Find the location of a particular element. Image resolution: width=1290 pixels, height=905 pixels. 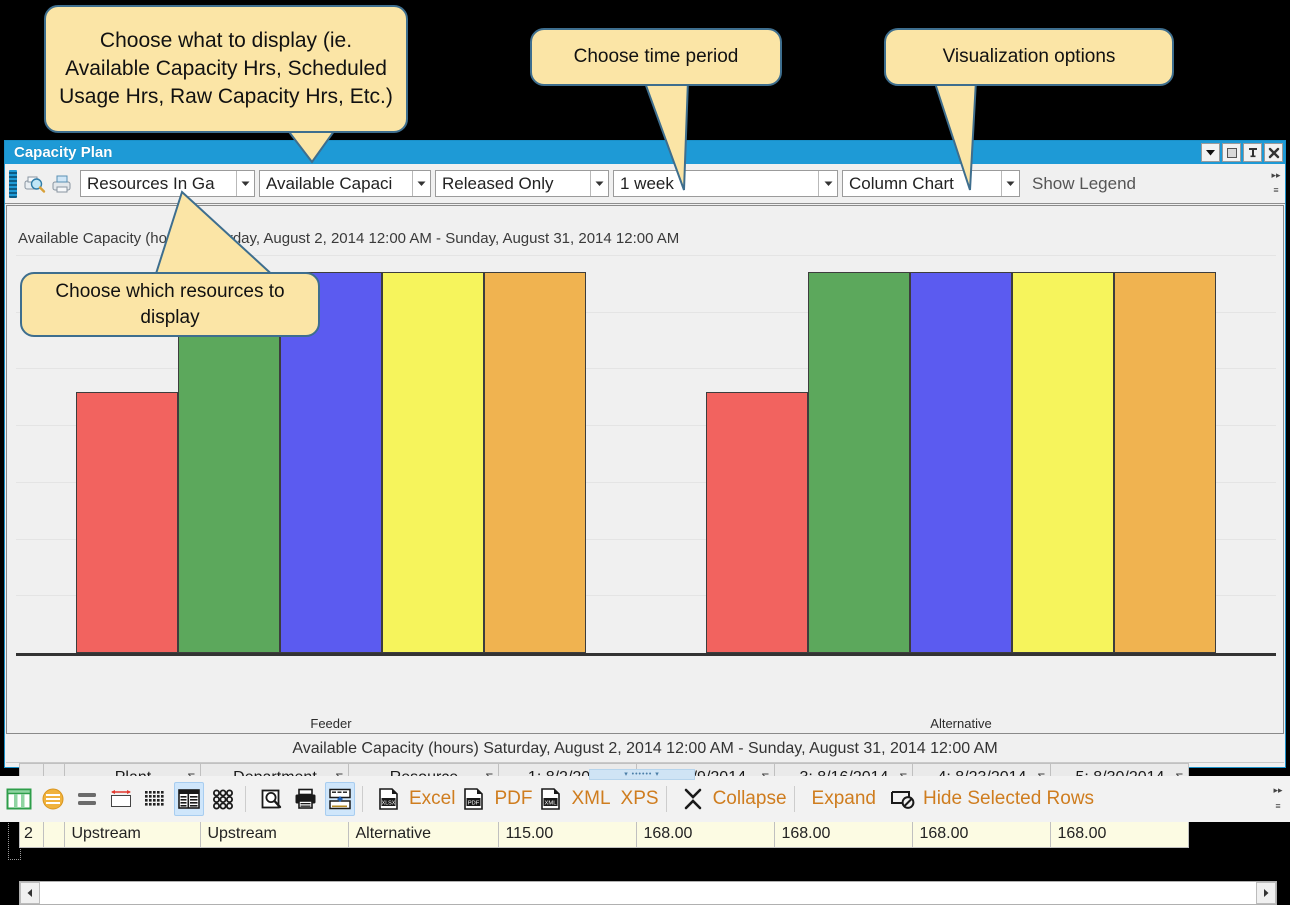

collapse-icon is located at coordinates (693, 799).